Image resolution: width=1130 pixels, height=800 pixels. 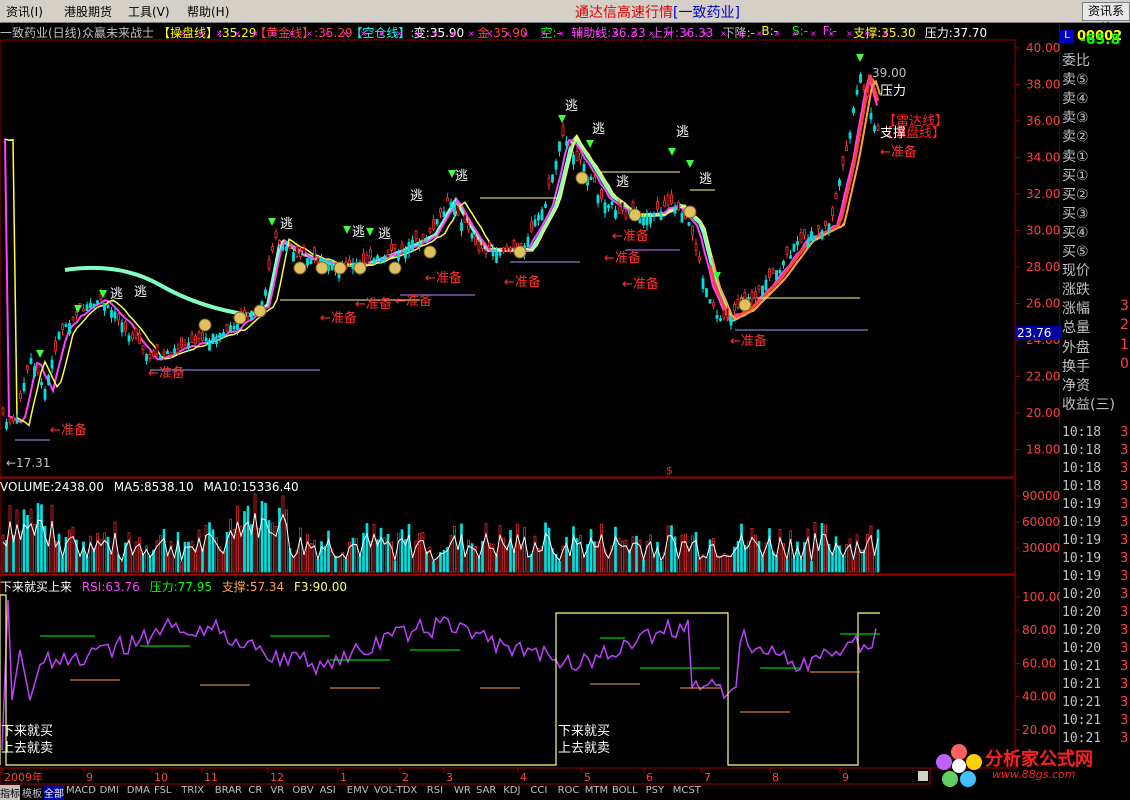 I want to click on tab-obv: OBV, so click(x=302, y=790).